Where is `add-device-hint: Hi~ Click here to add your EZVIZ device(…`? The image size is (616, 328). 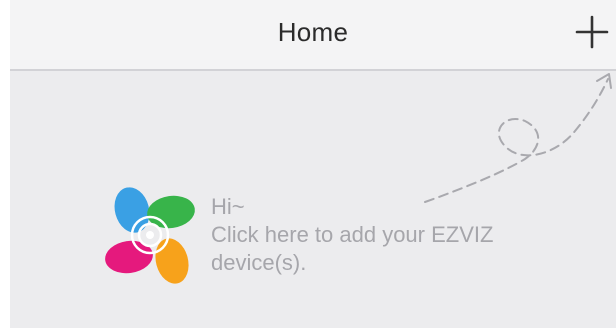 add-device-hint: Hi~ Click here to add your EZVIZ device(… is located at coordinates (352, 235).